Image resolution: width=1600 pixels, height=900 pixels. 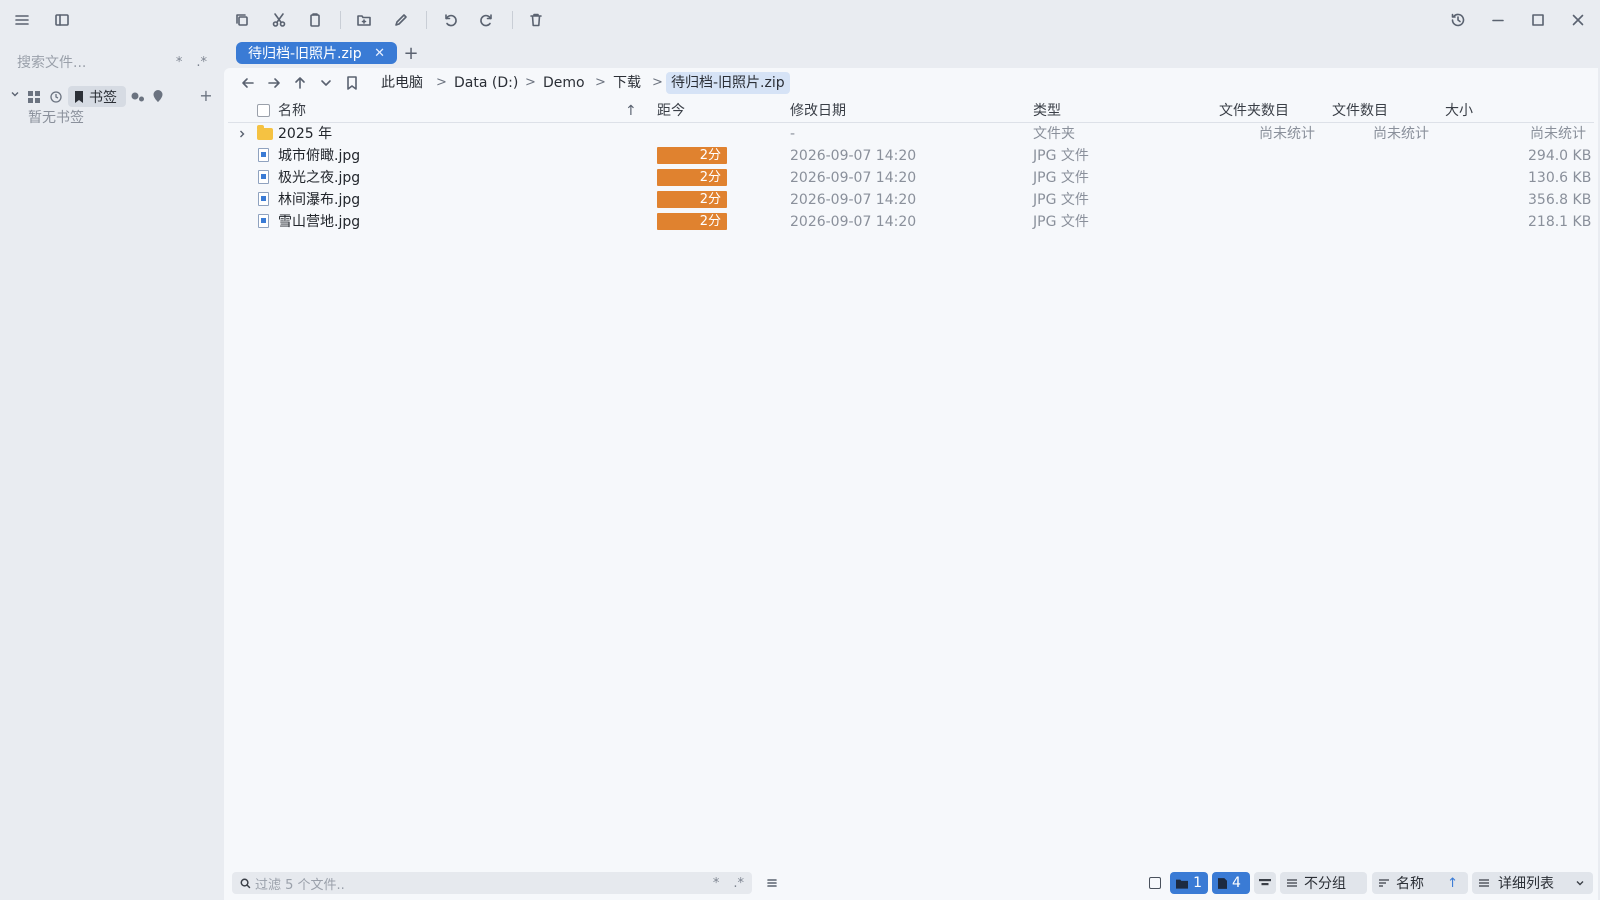 What do you see at coordinates (305, 134) in the screenshot?
I see `file-name: 2025 年` at bounding box center [305, 134].